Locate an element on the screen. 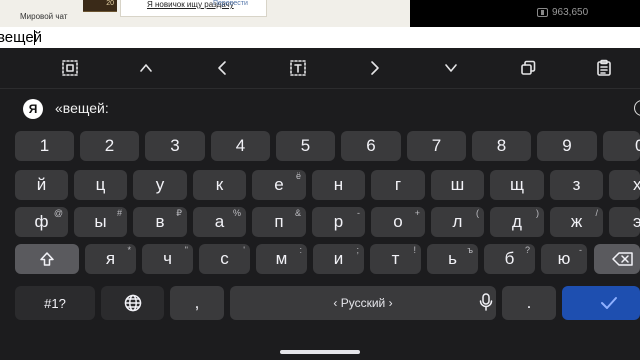 The height and width of the screenshot is (360, 640). key-ф: ф @ is located at coordinates (41, 222).